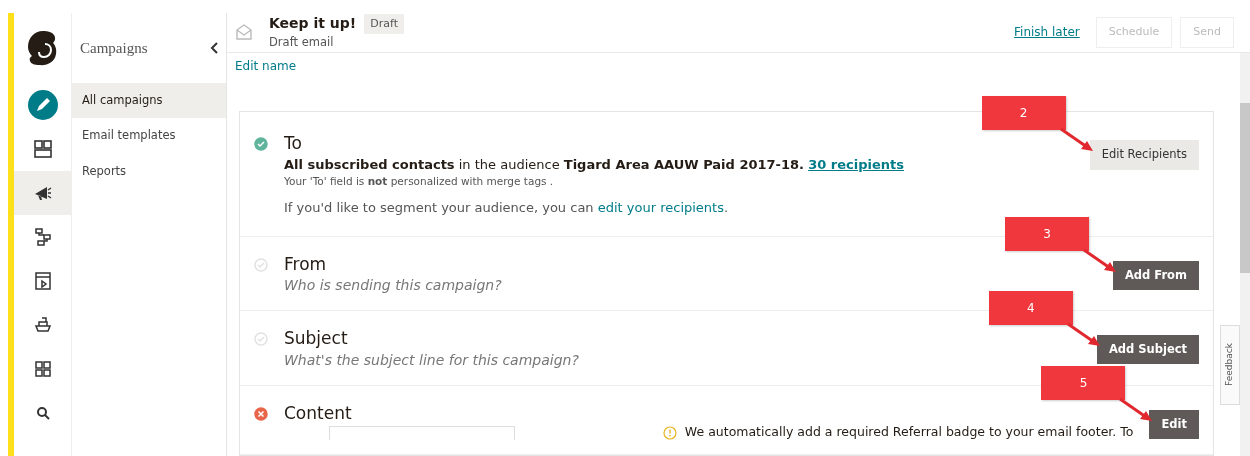 The image size is (1250, 456). What do you see at coordinates (244, 32) in the screenshot?
I see `envelope-icon` at bounding box center [244, 32].